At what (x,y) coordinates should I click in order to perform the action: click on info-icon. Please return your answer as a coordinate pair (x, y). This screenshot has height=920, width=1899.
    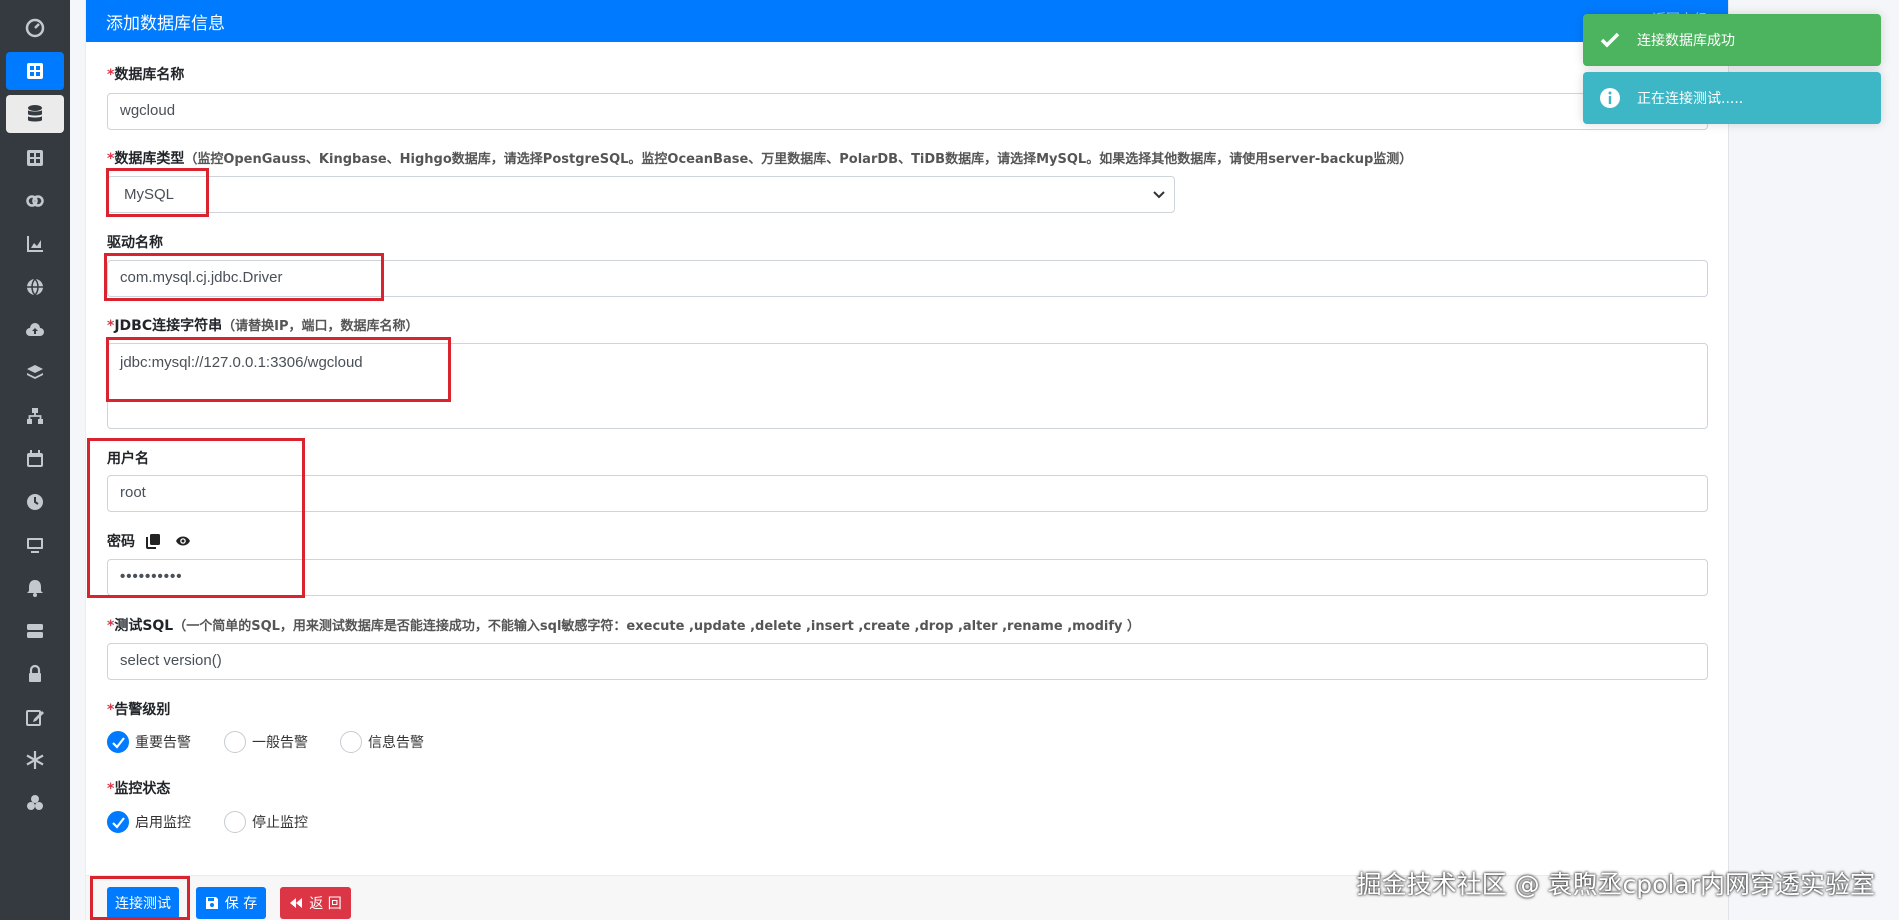
    Looking at the image, I should click on (1610, 98).